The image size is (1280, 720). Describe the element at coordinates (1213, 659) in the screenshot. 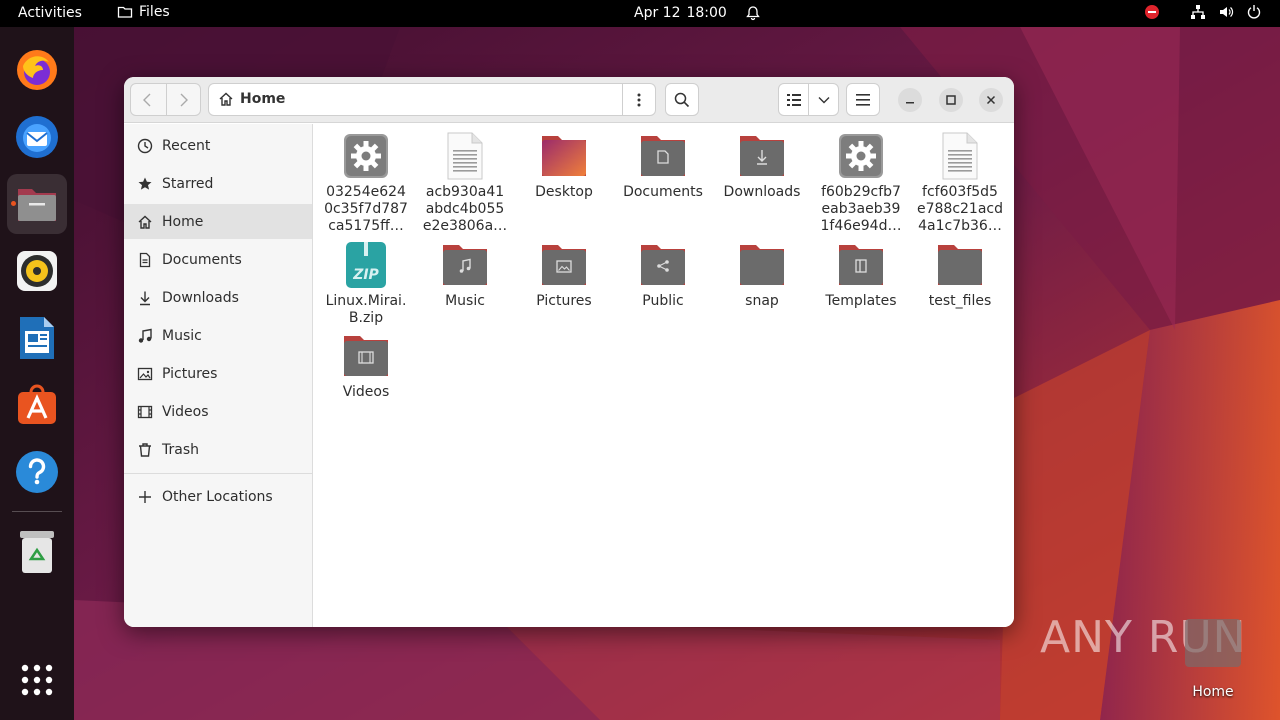

I see `desktop-home-icon: Home` at that location.